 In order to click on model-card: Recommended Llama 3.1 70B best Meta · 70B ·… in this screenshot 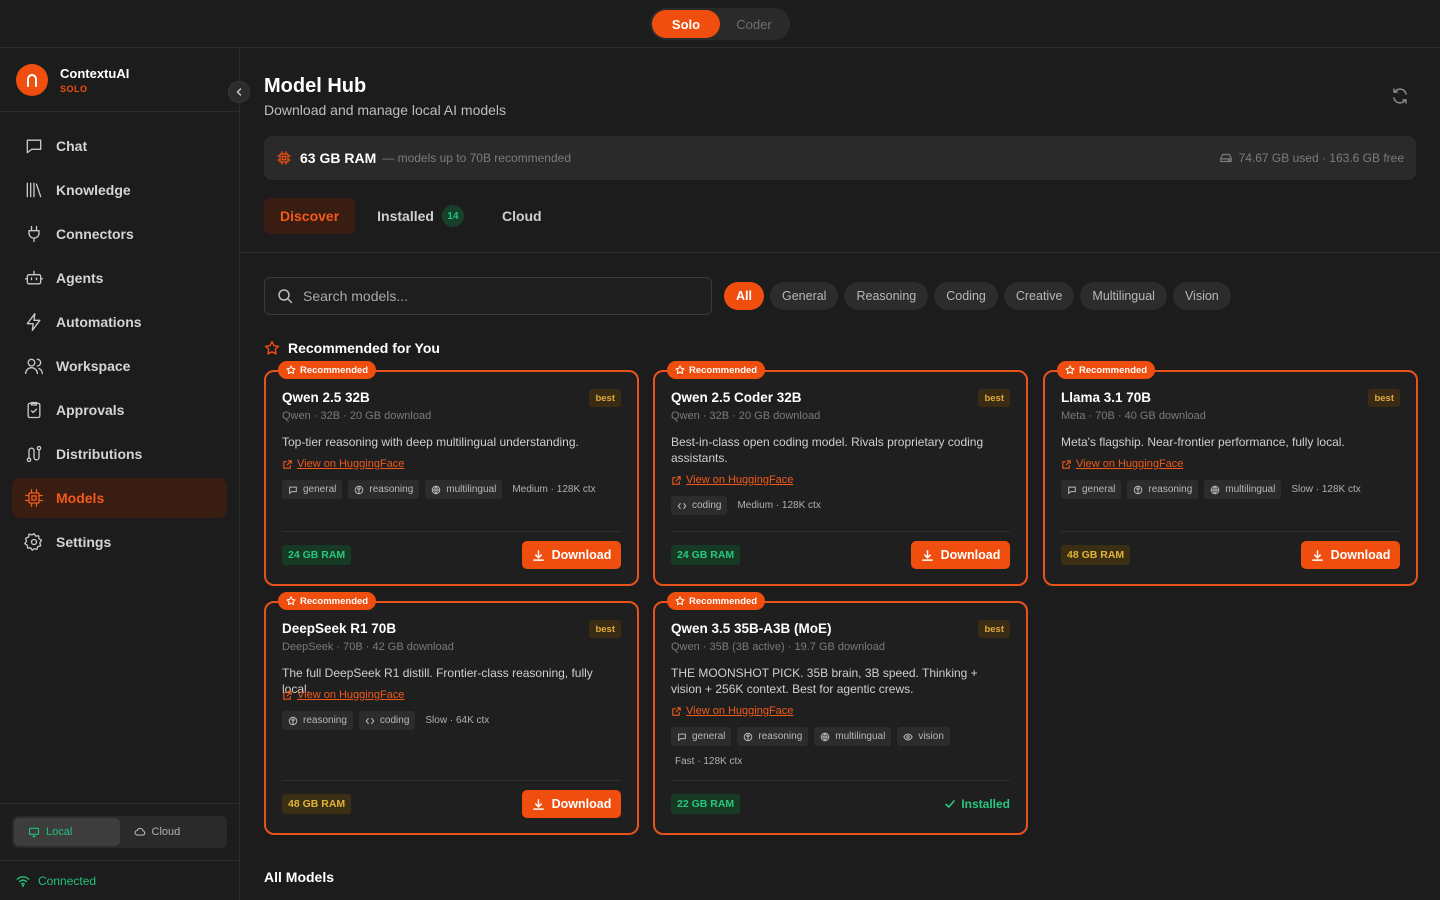, I will do `click(1230, 473)`.